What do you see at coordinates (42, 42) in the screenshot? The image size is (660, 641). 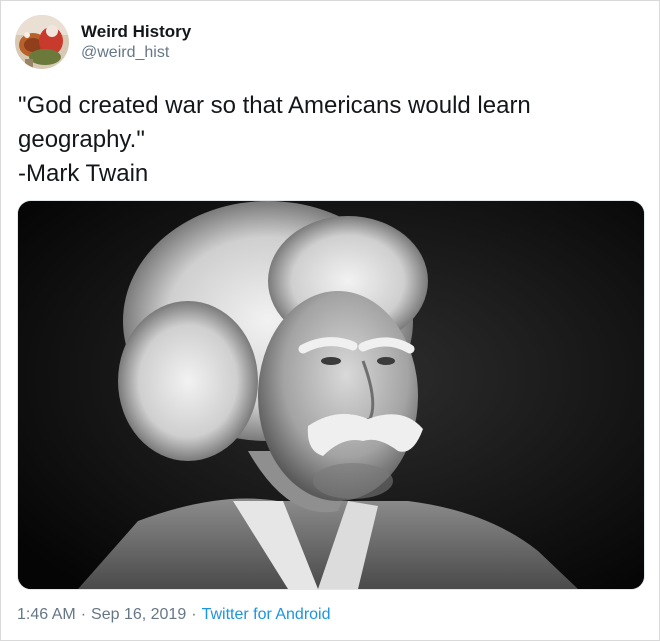 I see `avatar` at bounding box center [42, 42].